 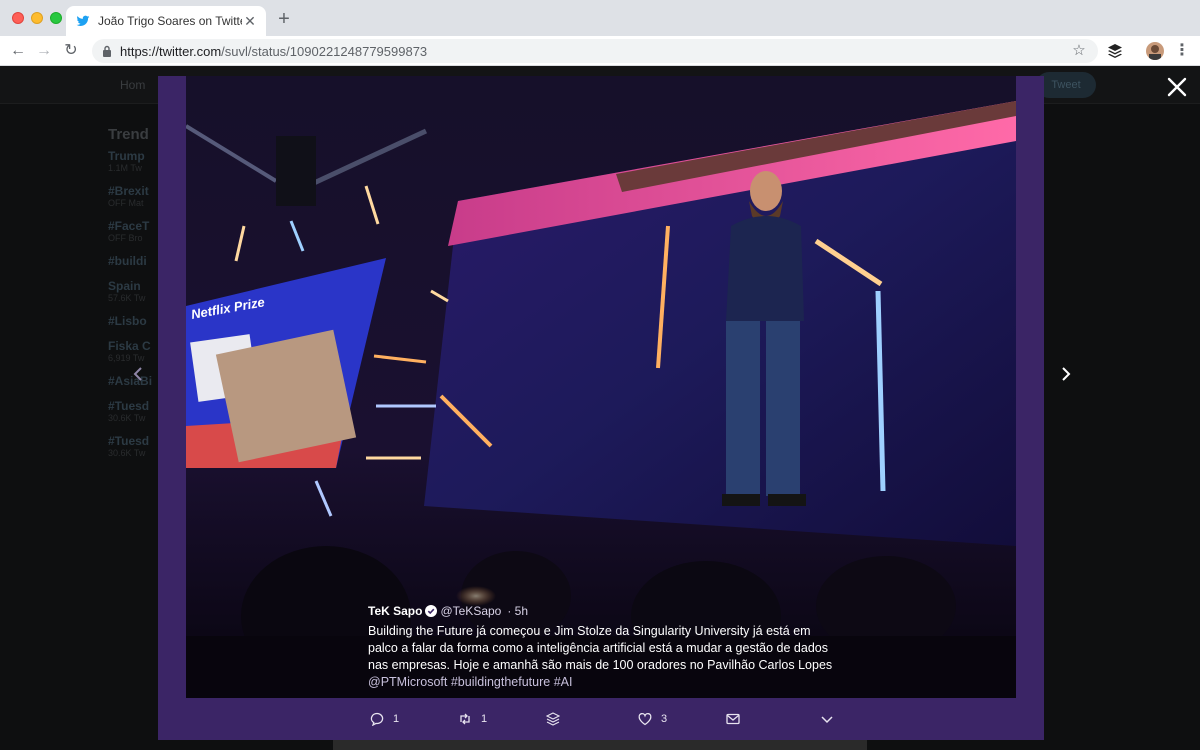 I want to click on bookmark-star-icon: ☆, so click(x=1079, y=51).